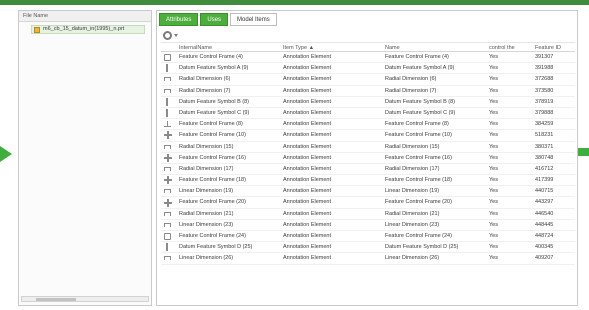 This screenshot has height=310, width=589. What do you see at coordinates (510, 47) in the screenshot?
I see `header-control: control the` at bounding box center [510, 47].